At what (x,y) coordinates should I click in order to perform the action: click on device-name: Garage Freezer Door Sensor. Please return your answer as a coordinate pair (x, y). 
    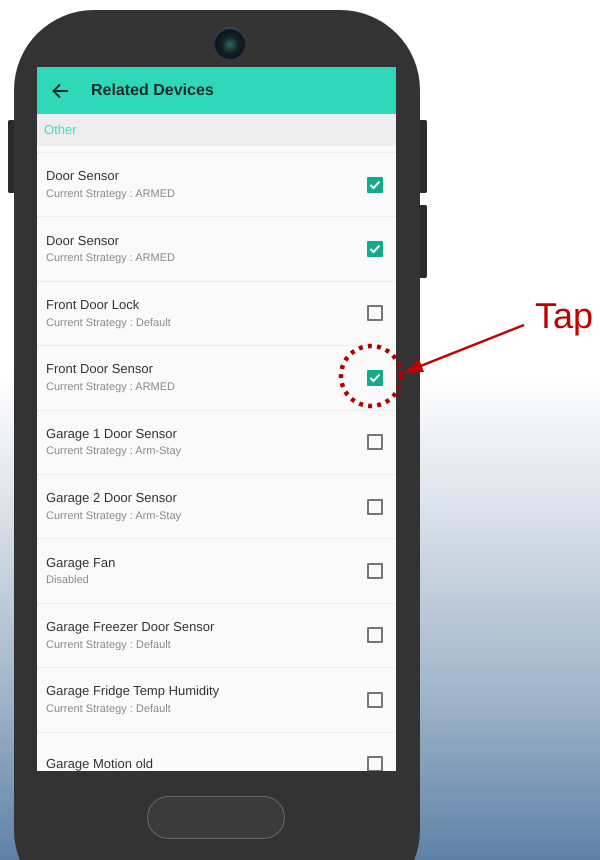
    Looking at the image, I should click on (130, 627).